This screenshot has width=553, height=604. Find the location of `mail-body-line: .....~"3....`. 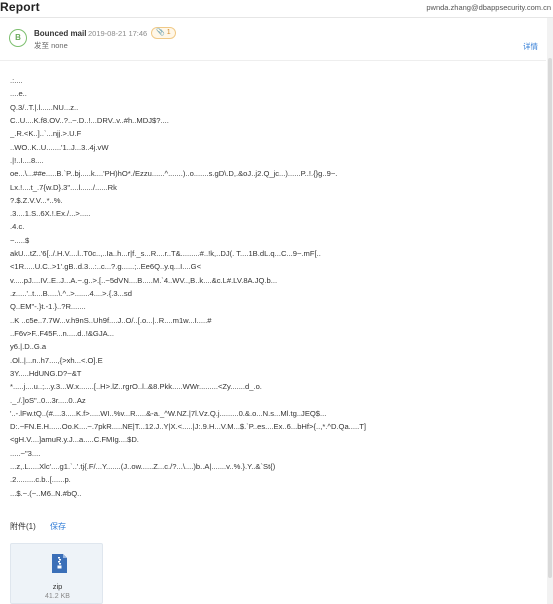

mail-body-line: .....~"3.... is located at coordinates (25, 453).